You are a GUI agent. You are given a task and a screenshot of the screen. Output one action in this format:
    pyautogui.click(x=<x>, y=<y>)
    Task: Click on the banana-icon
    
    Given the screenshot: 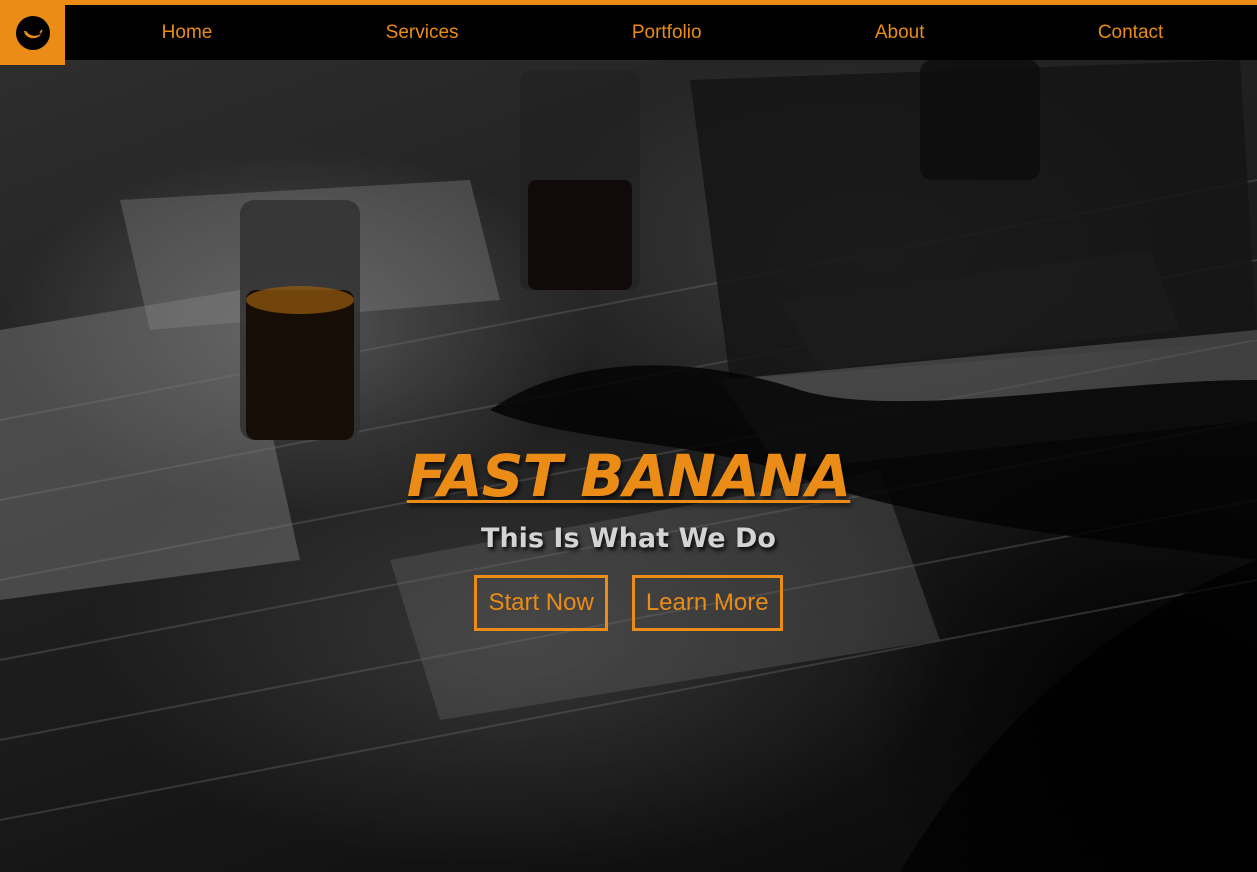 What is the action you would take?
    pyautogui.click(x=33, y=33)
    